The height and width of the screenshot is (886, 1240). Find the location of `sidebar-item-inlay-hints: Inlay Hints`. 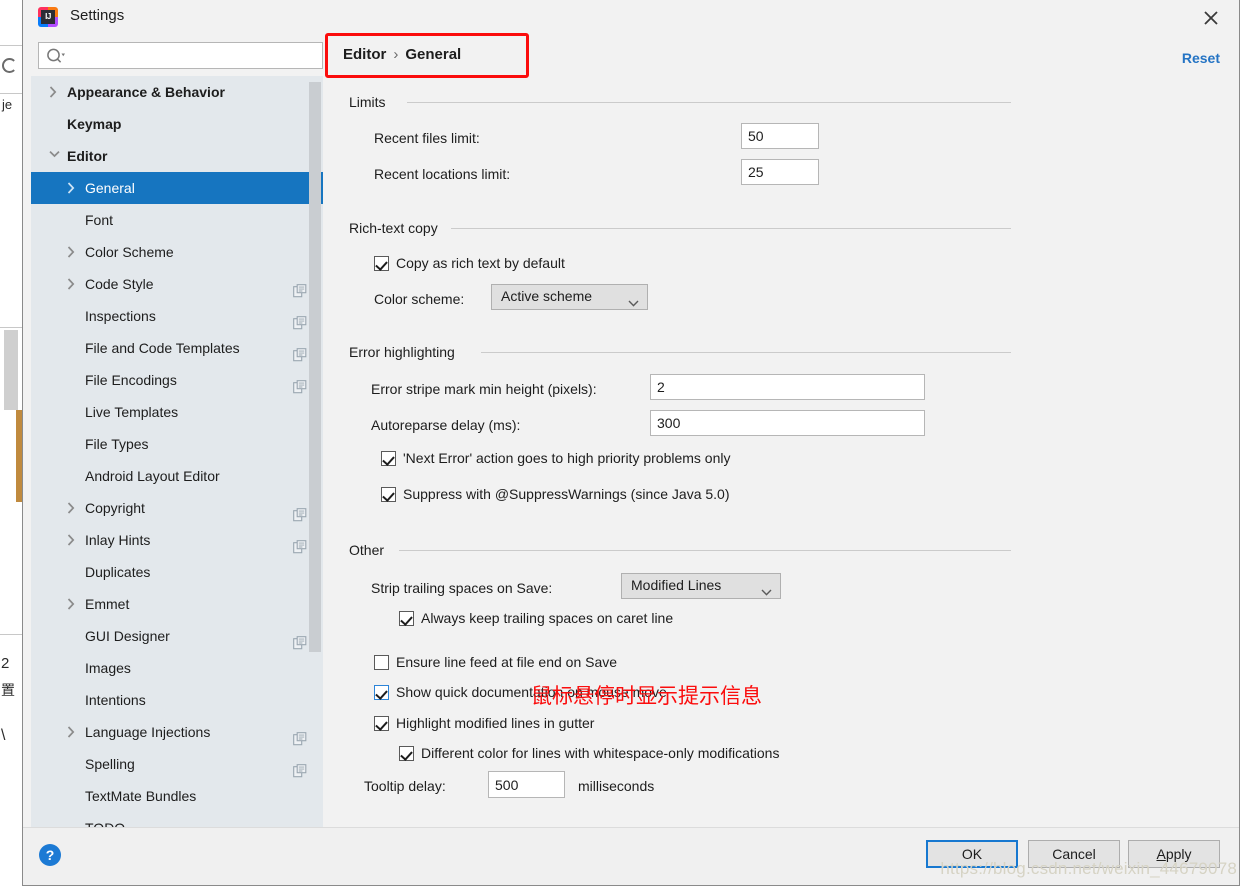

sidebar-item-inlay-hints: Inlay Hints is located at coordinates (177, 540).